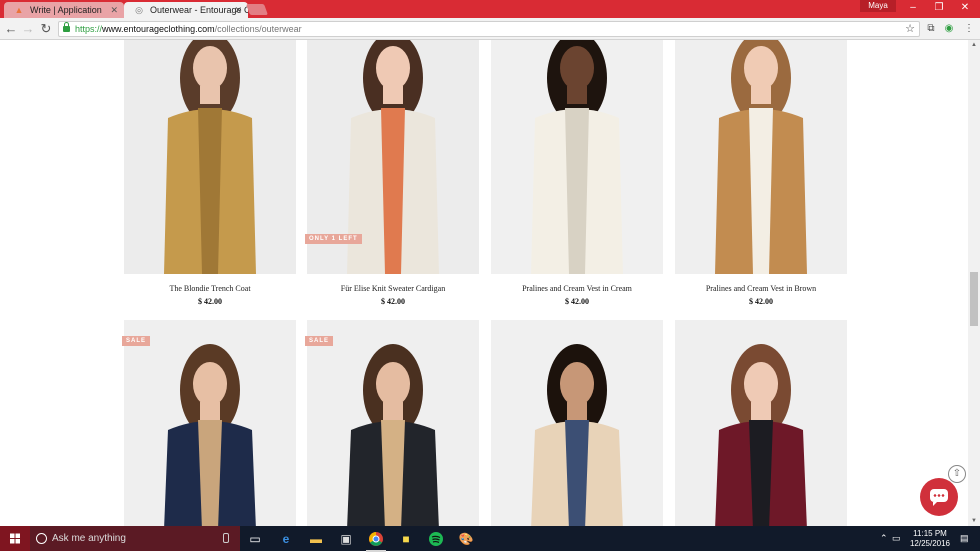 The height and width of the screenshot is (556, 980). I want to click on url-scheme: https://, so click(89, 29).